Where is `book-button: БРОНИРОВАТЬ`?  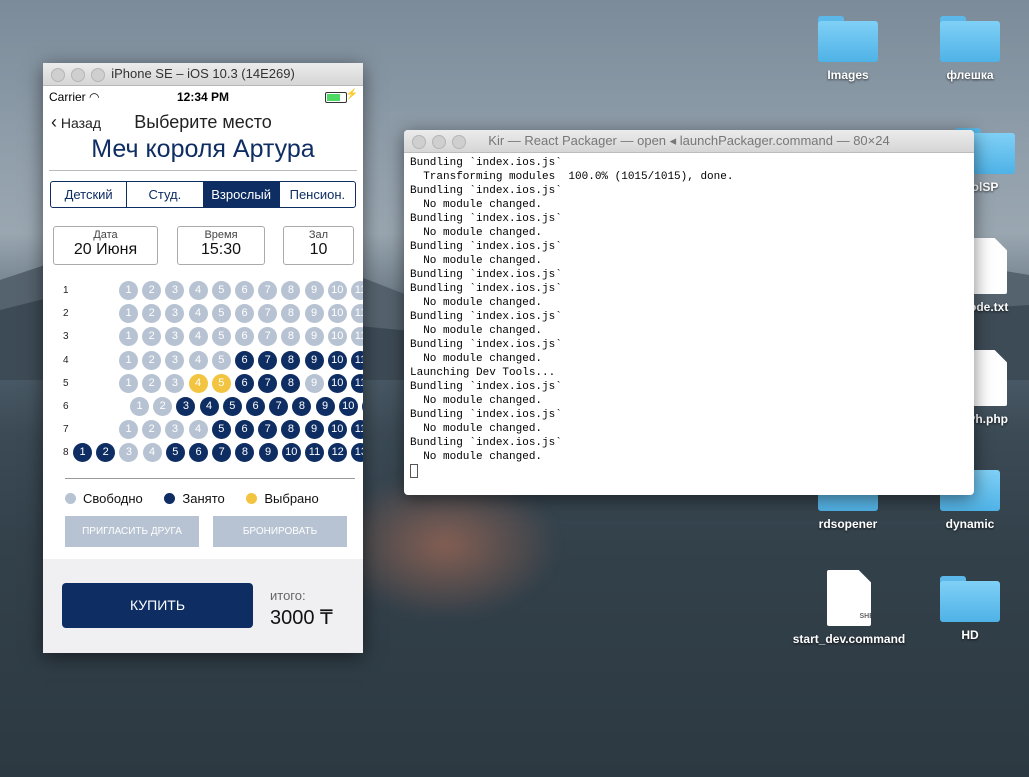
book-button: БРОНИРОВАТЬ is located at coordinates (280, 531).